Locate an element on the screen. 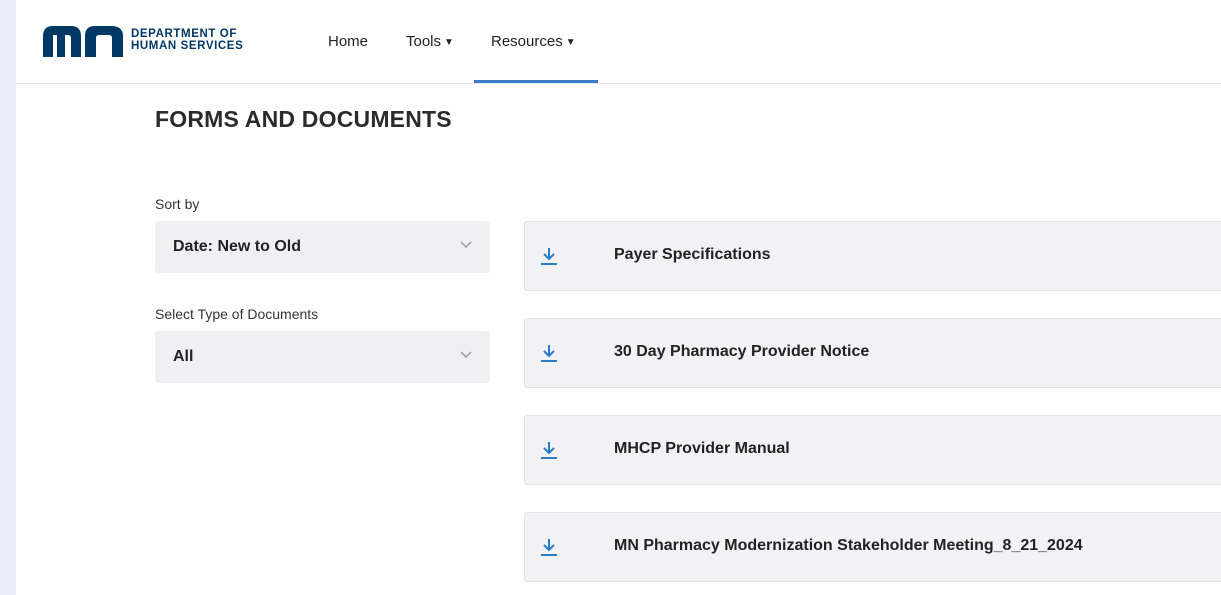 The height and width of the screenshot is (595, 1221). doc-type-select: All is located at coordinates (322, 357).